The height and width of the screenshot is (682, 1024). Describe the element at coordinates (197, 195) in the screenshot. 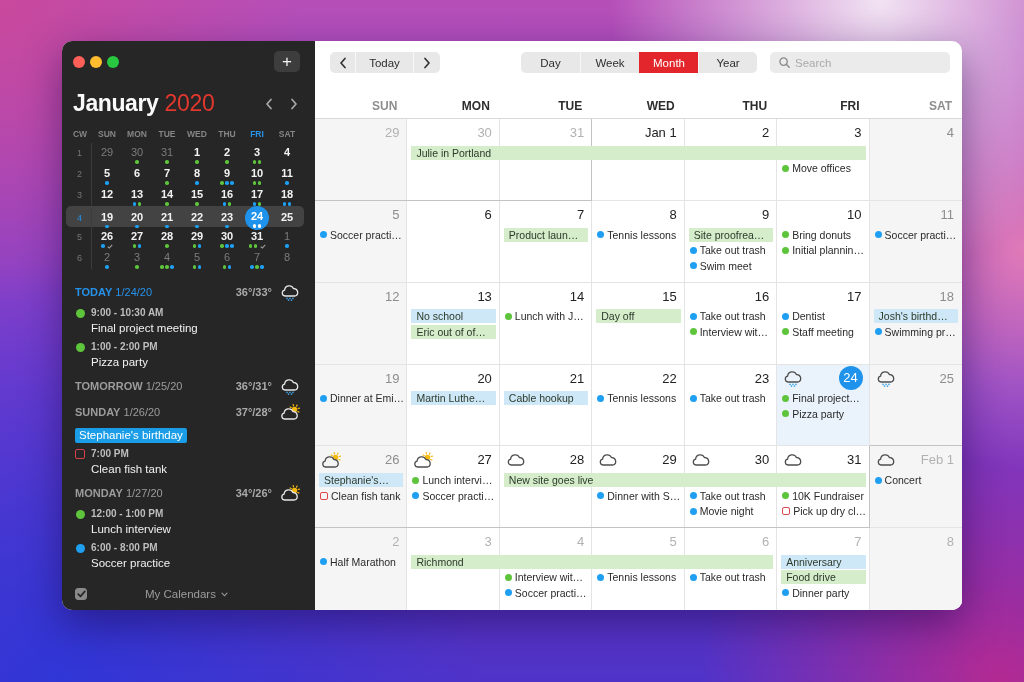

I see `mini-day: 15` at that location.